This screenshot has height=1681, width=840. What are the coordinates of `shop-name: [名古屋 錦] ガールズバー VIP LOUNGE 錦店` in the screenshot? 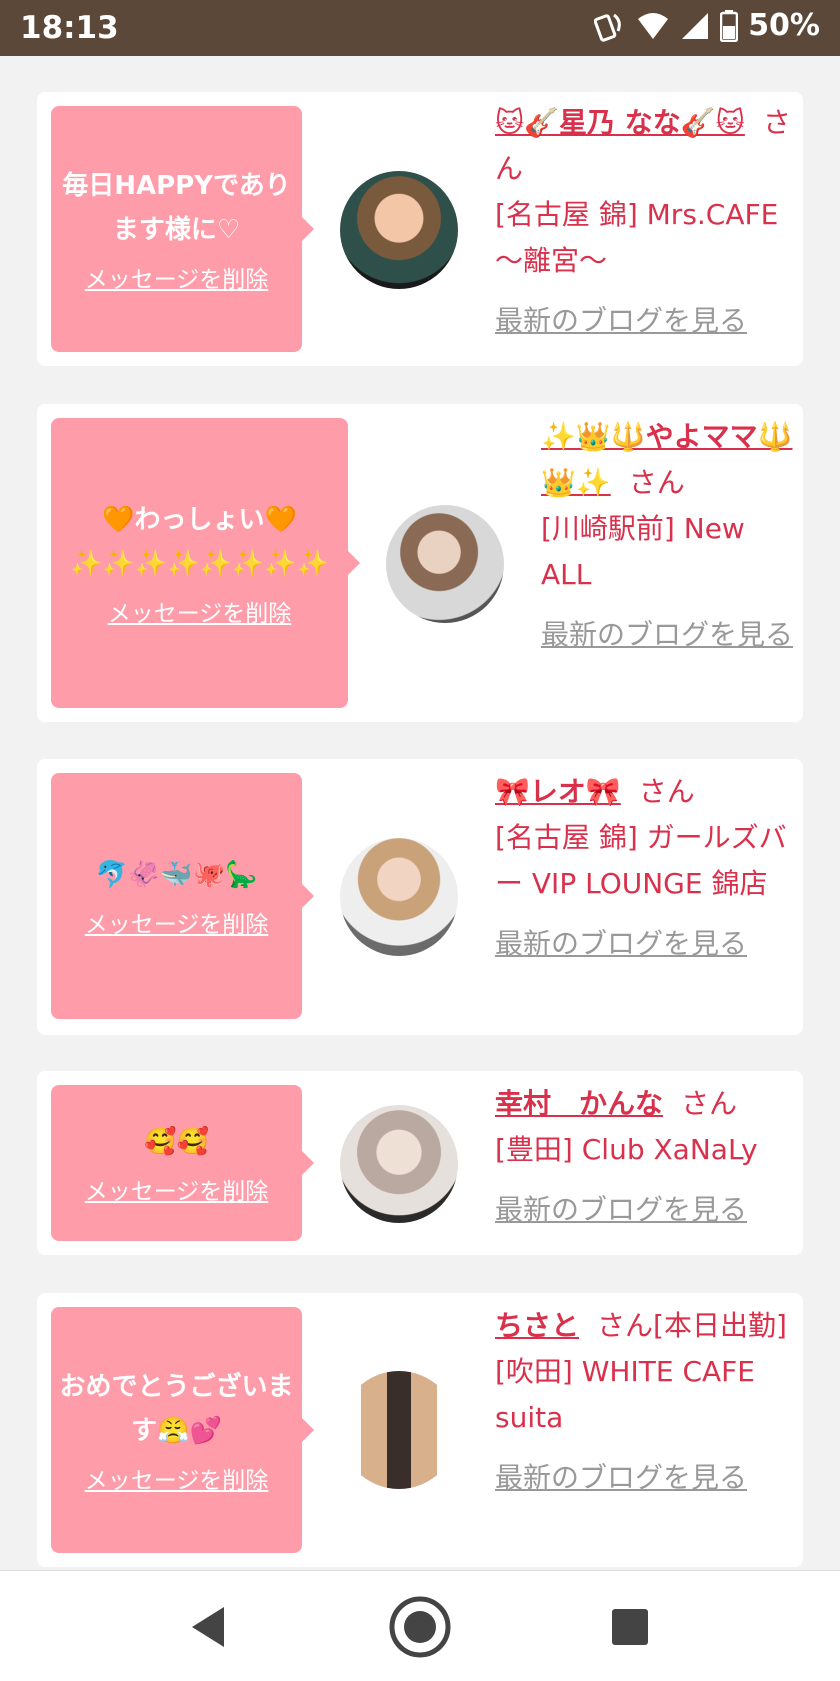 It's located at (641, 860).